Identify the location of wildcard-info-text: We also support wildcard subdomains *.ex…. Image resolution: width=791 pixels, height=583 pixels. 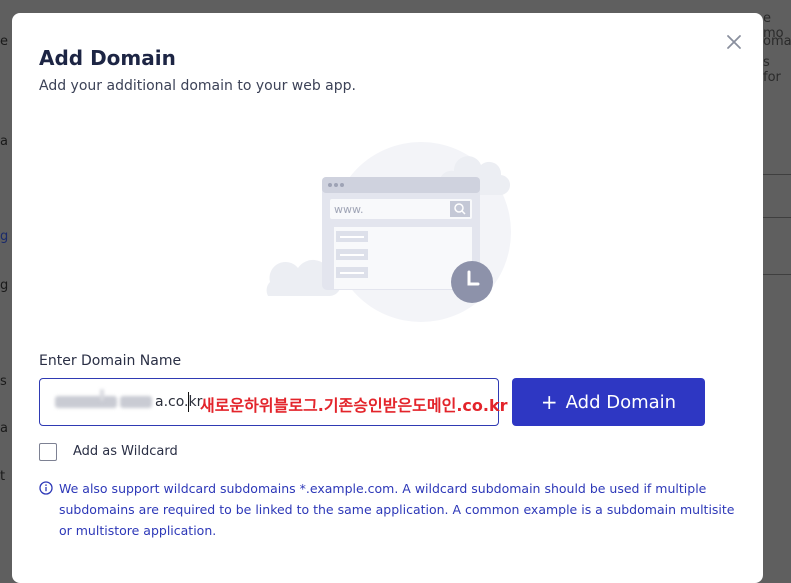
(397, 509).